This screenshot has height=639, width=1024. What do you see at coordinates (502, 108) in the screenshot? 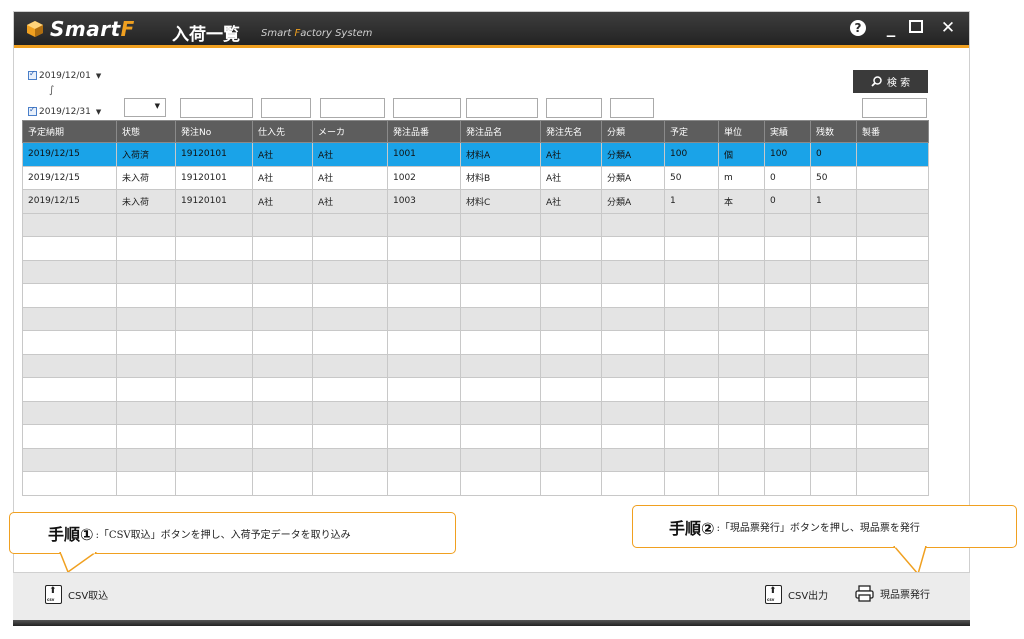
I see `part-name-filter` at bounding box center [502, 108].